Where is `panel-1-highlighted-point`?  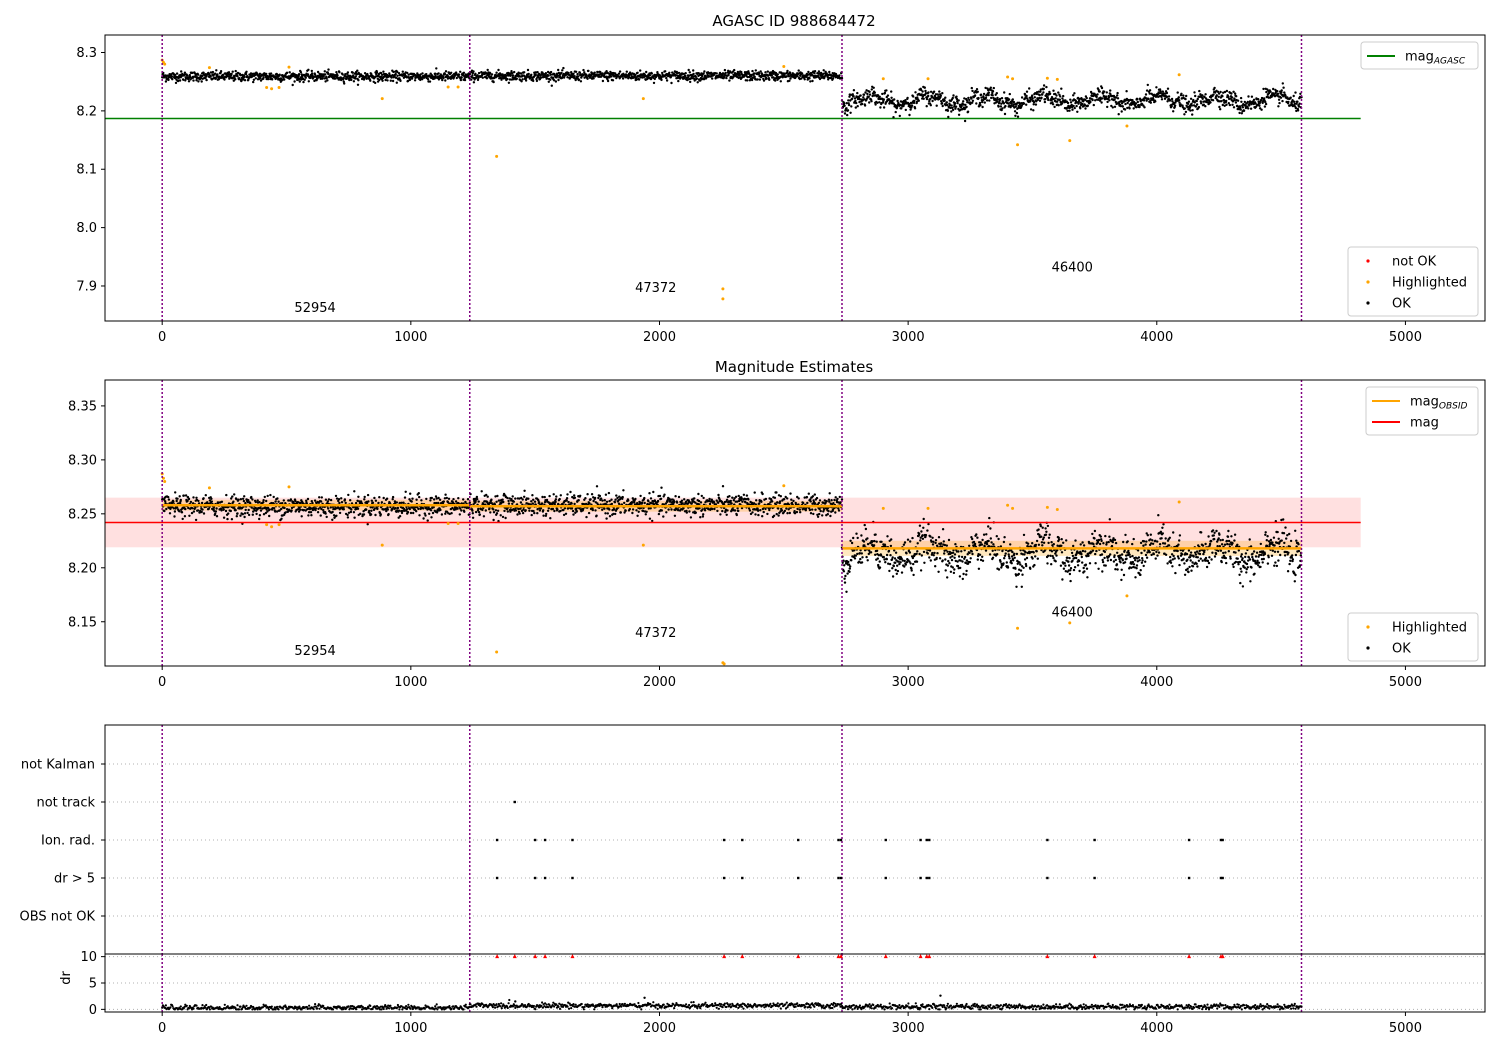 panel-1-highlighted-point is located at coordinates (448, 87).